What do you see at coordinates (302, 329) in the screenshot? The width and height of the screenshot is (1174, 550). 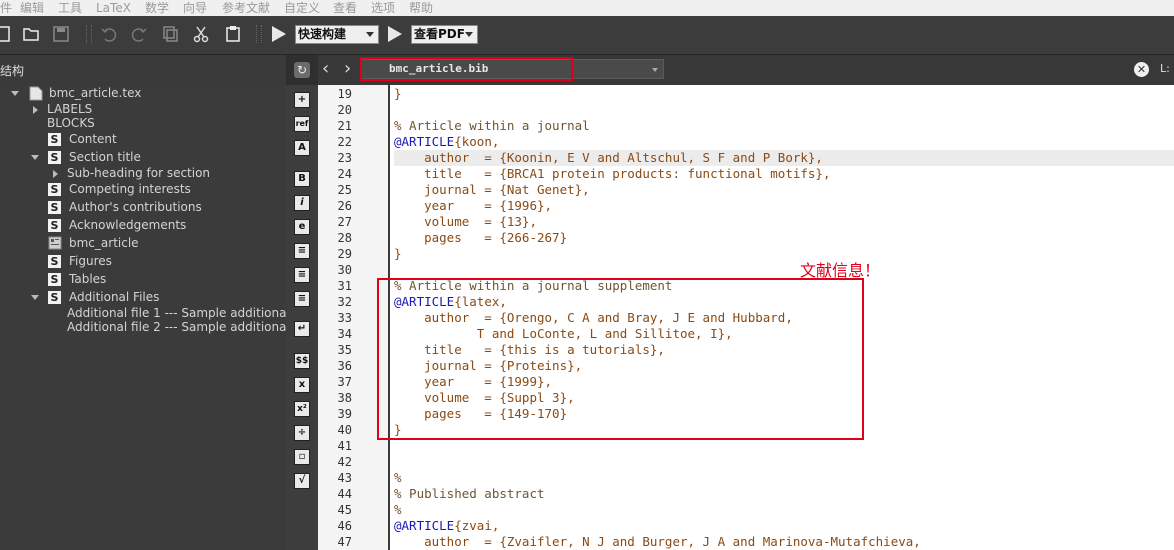 I see `newline-icon: ↵` at bounding box center [302, 329].